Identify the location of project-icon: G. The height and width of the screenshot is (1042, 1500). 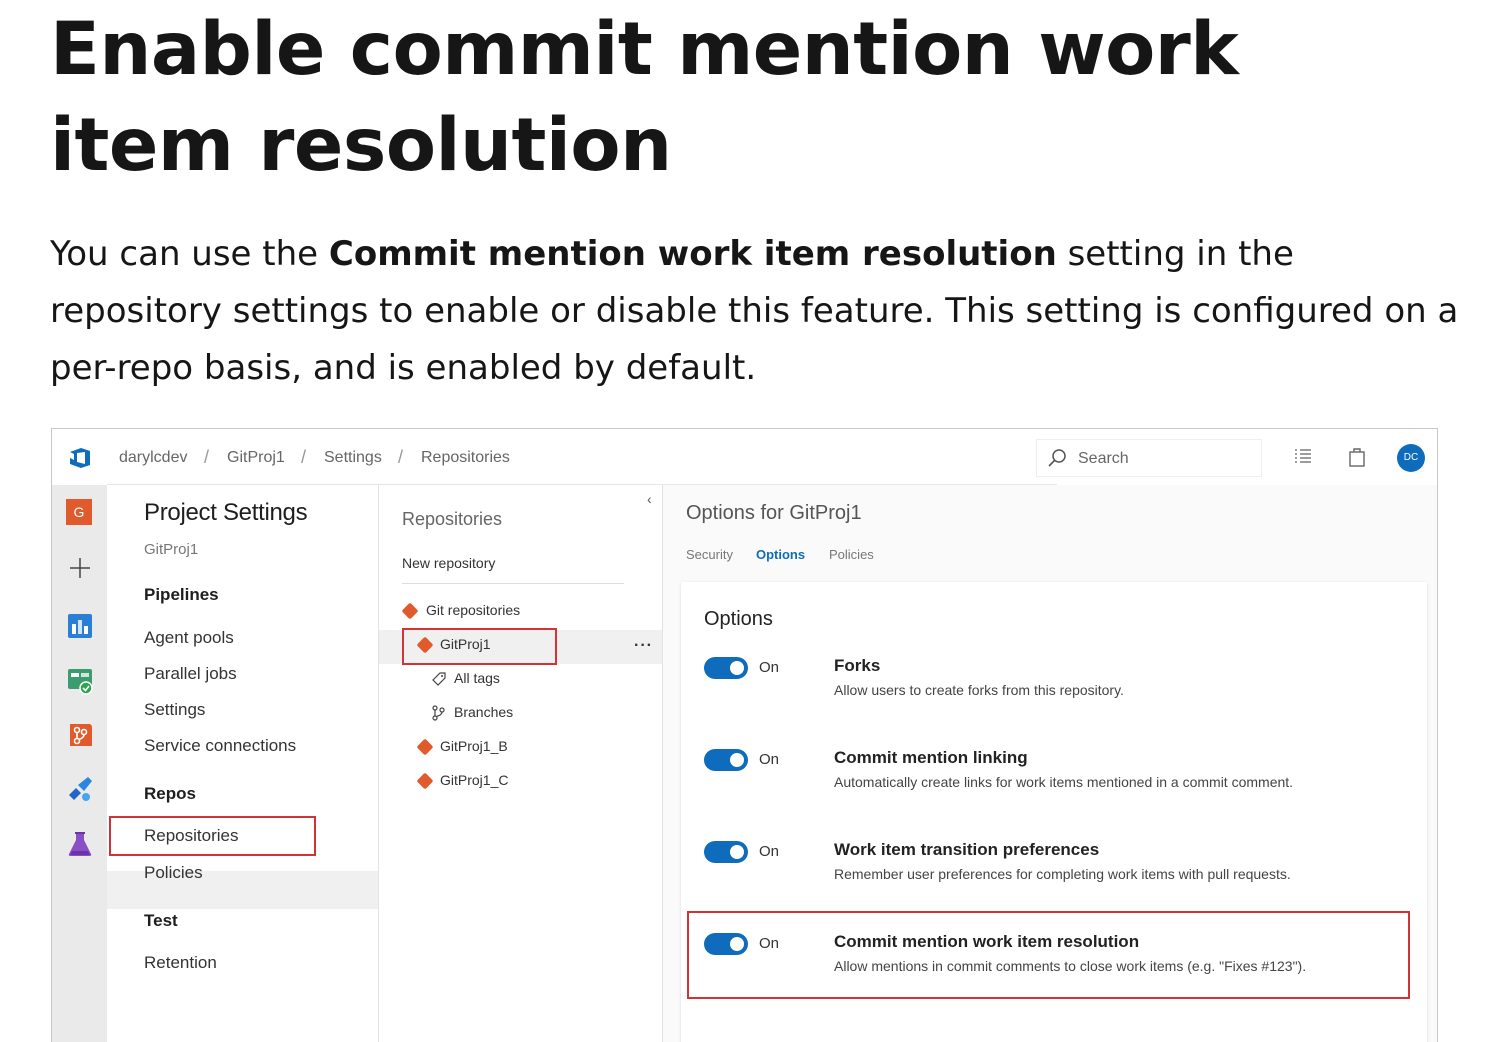
(79, 512).